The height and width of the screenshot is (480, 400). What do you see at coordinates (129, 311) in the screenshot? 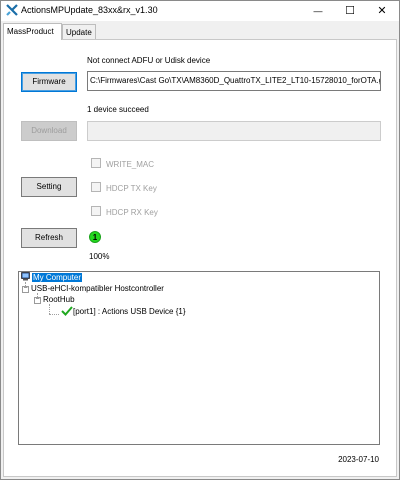
I see `tree-label-usb-device: [port1] : Actions USB Device {1}` at bounding box center [129, 311].